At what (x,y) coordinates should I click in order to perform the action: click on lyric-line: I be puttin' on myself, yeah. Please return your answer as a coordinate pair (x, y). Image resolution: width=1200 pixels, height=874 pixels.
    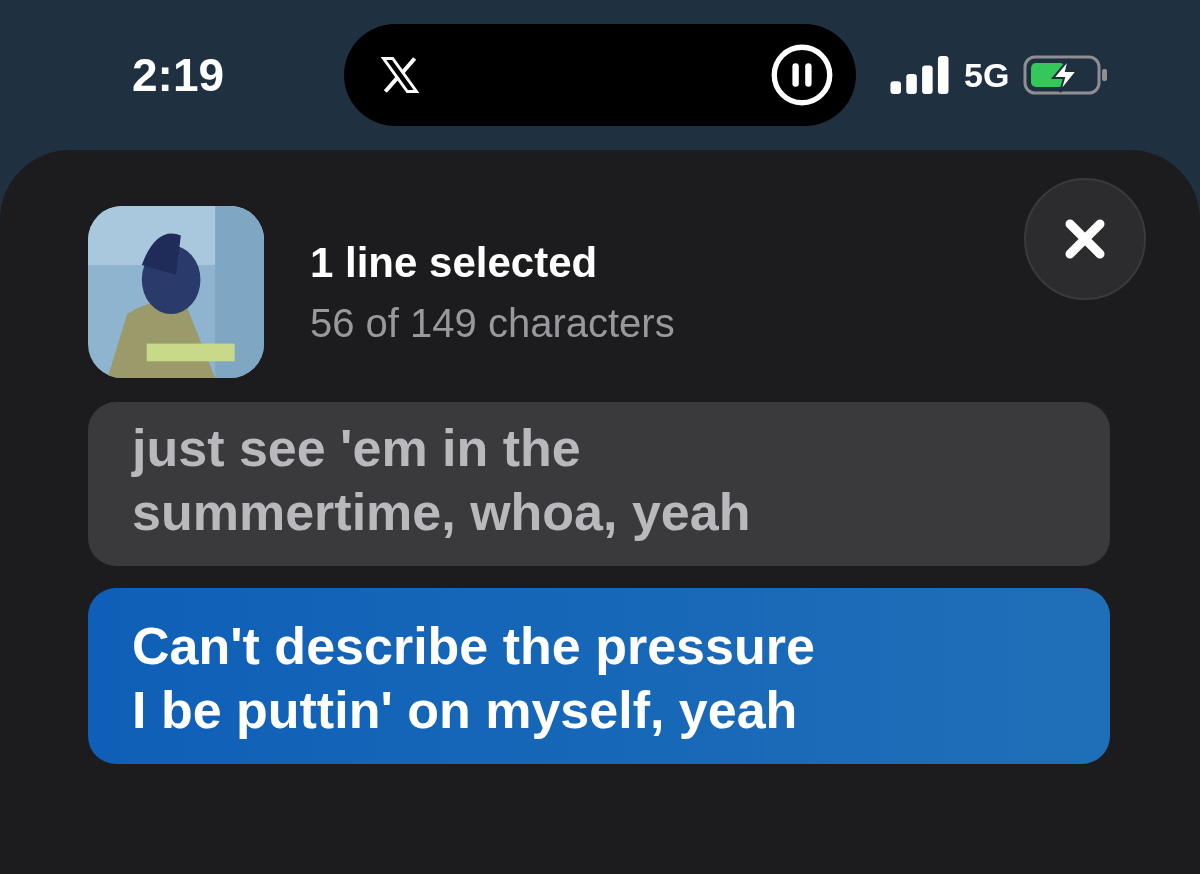
    Looking at the image, I should click on (465, 710).